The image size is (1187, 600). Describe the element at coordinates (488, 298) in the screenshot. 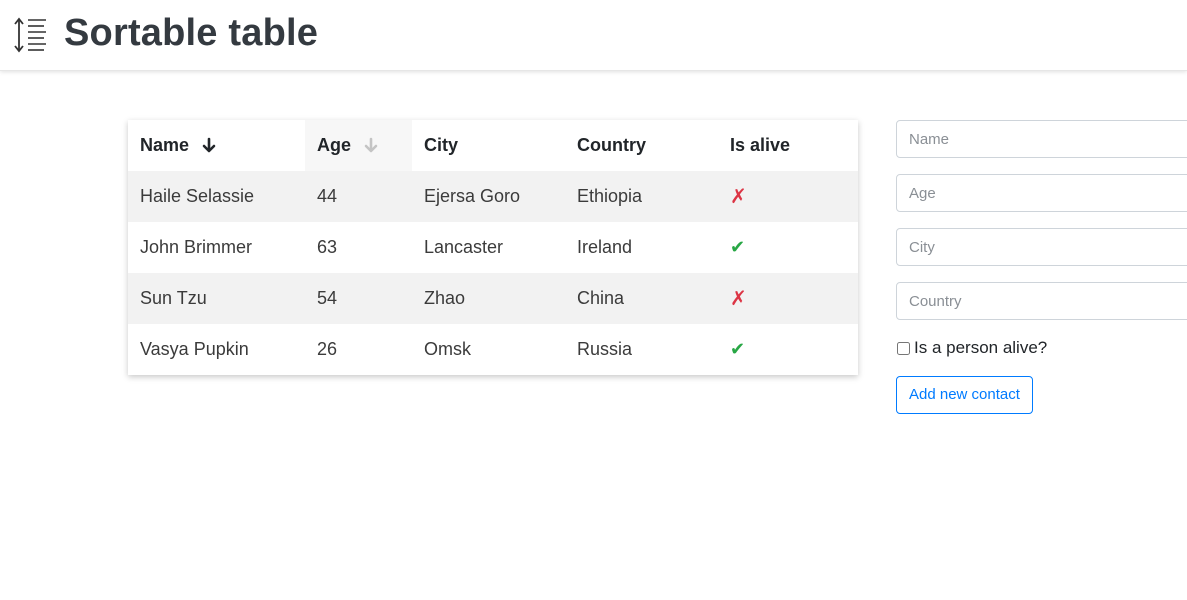

I see `cell-city: Zhao` at that location.